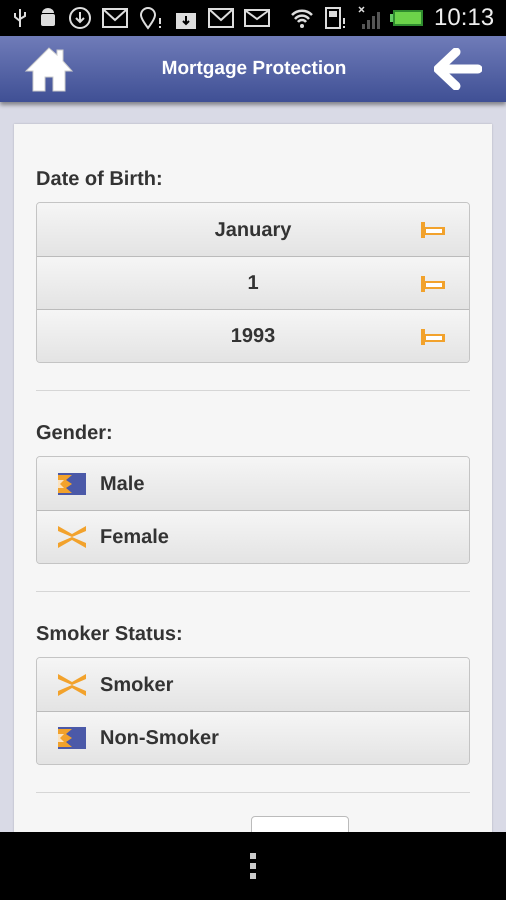 The image size is (506, 900). I want to click on select-dropdown: 1993, so click(253, 335).